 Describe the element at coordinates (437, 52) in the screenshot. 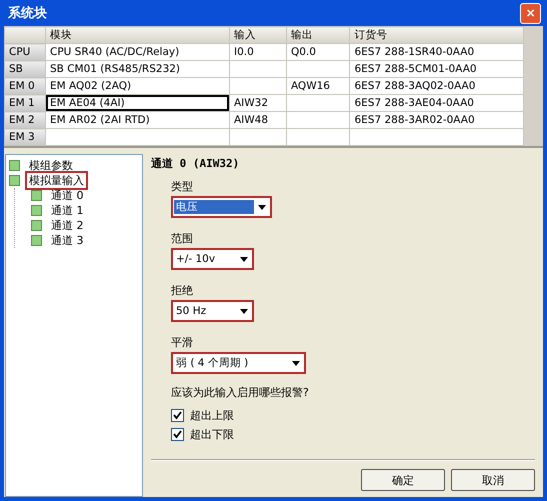

I see `table-cell: 6ES7 288-1SR40-0AA0` at that location.